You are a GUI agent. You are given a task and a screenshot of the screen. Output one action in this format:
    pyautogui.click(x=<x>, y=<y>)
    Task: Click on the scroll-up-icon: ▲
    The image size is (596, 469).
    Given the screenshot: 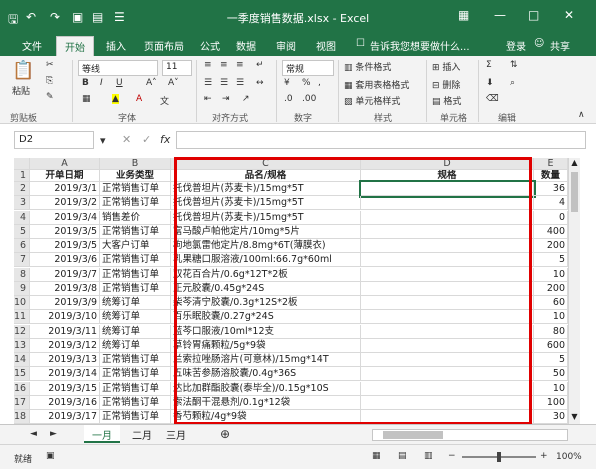 What is the action you would take?
    pyautogui.click(x=574, y=162)
    